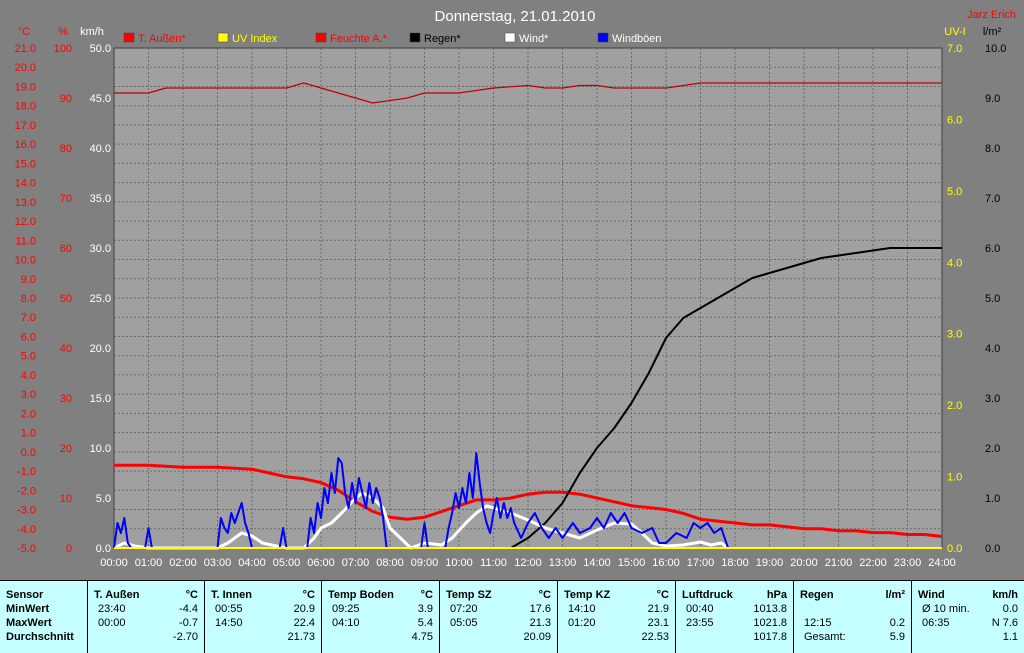  What do you see at coordinates (770, 609) in the screenshot?
I see `min-value: 1013.8` at bounding box center [770, 609].